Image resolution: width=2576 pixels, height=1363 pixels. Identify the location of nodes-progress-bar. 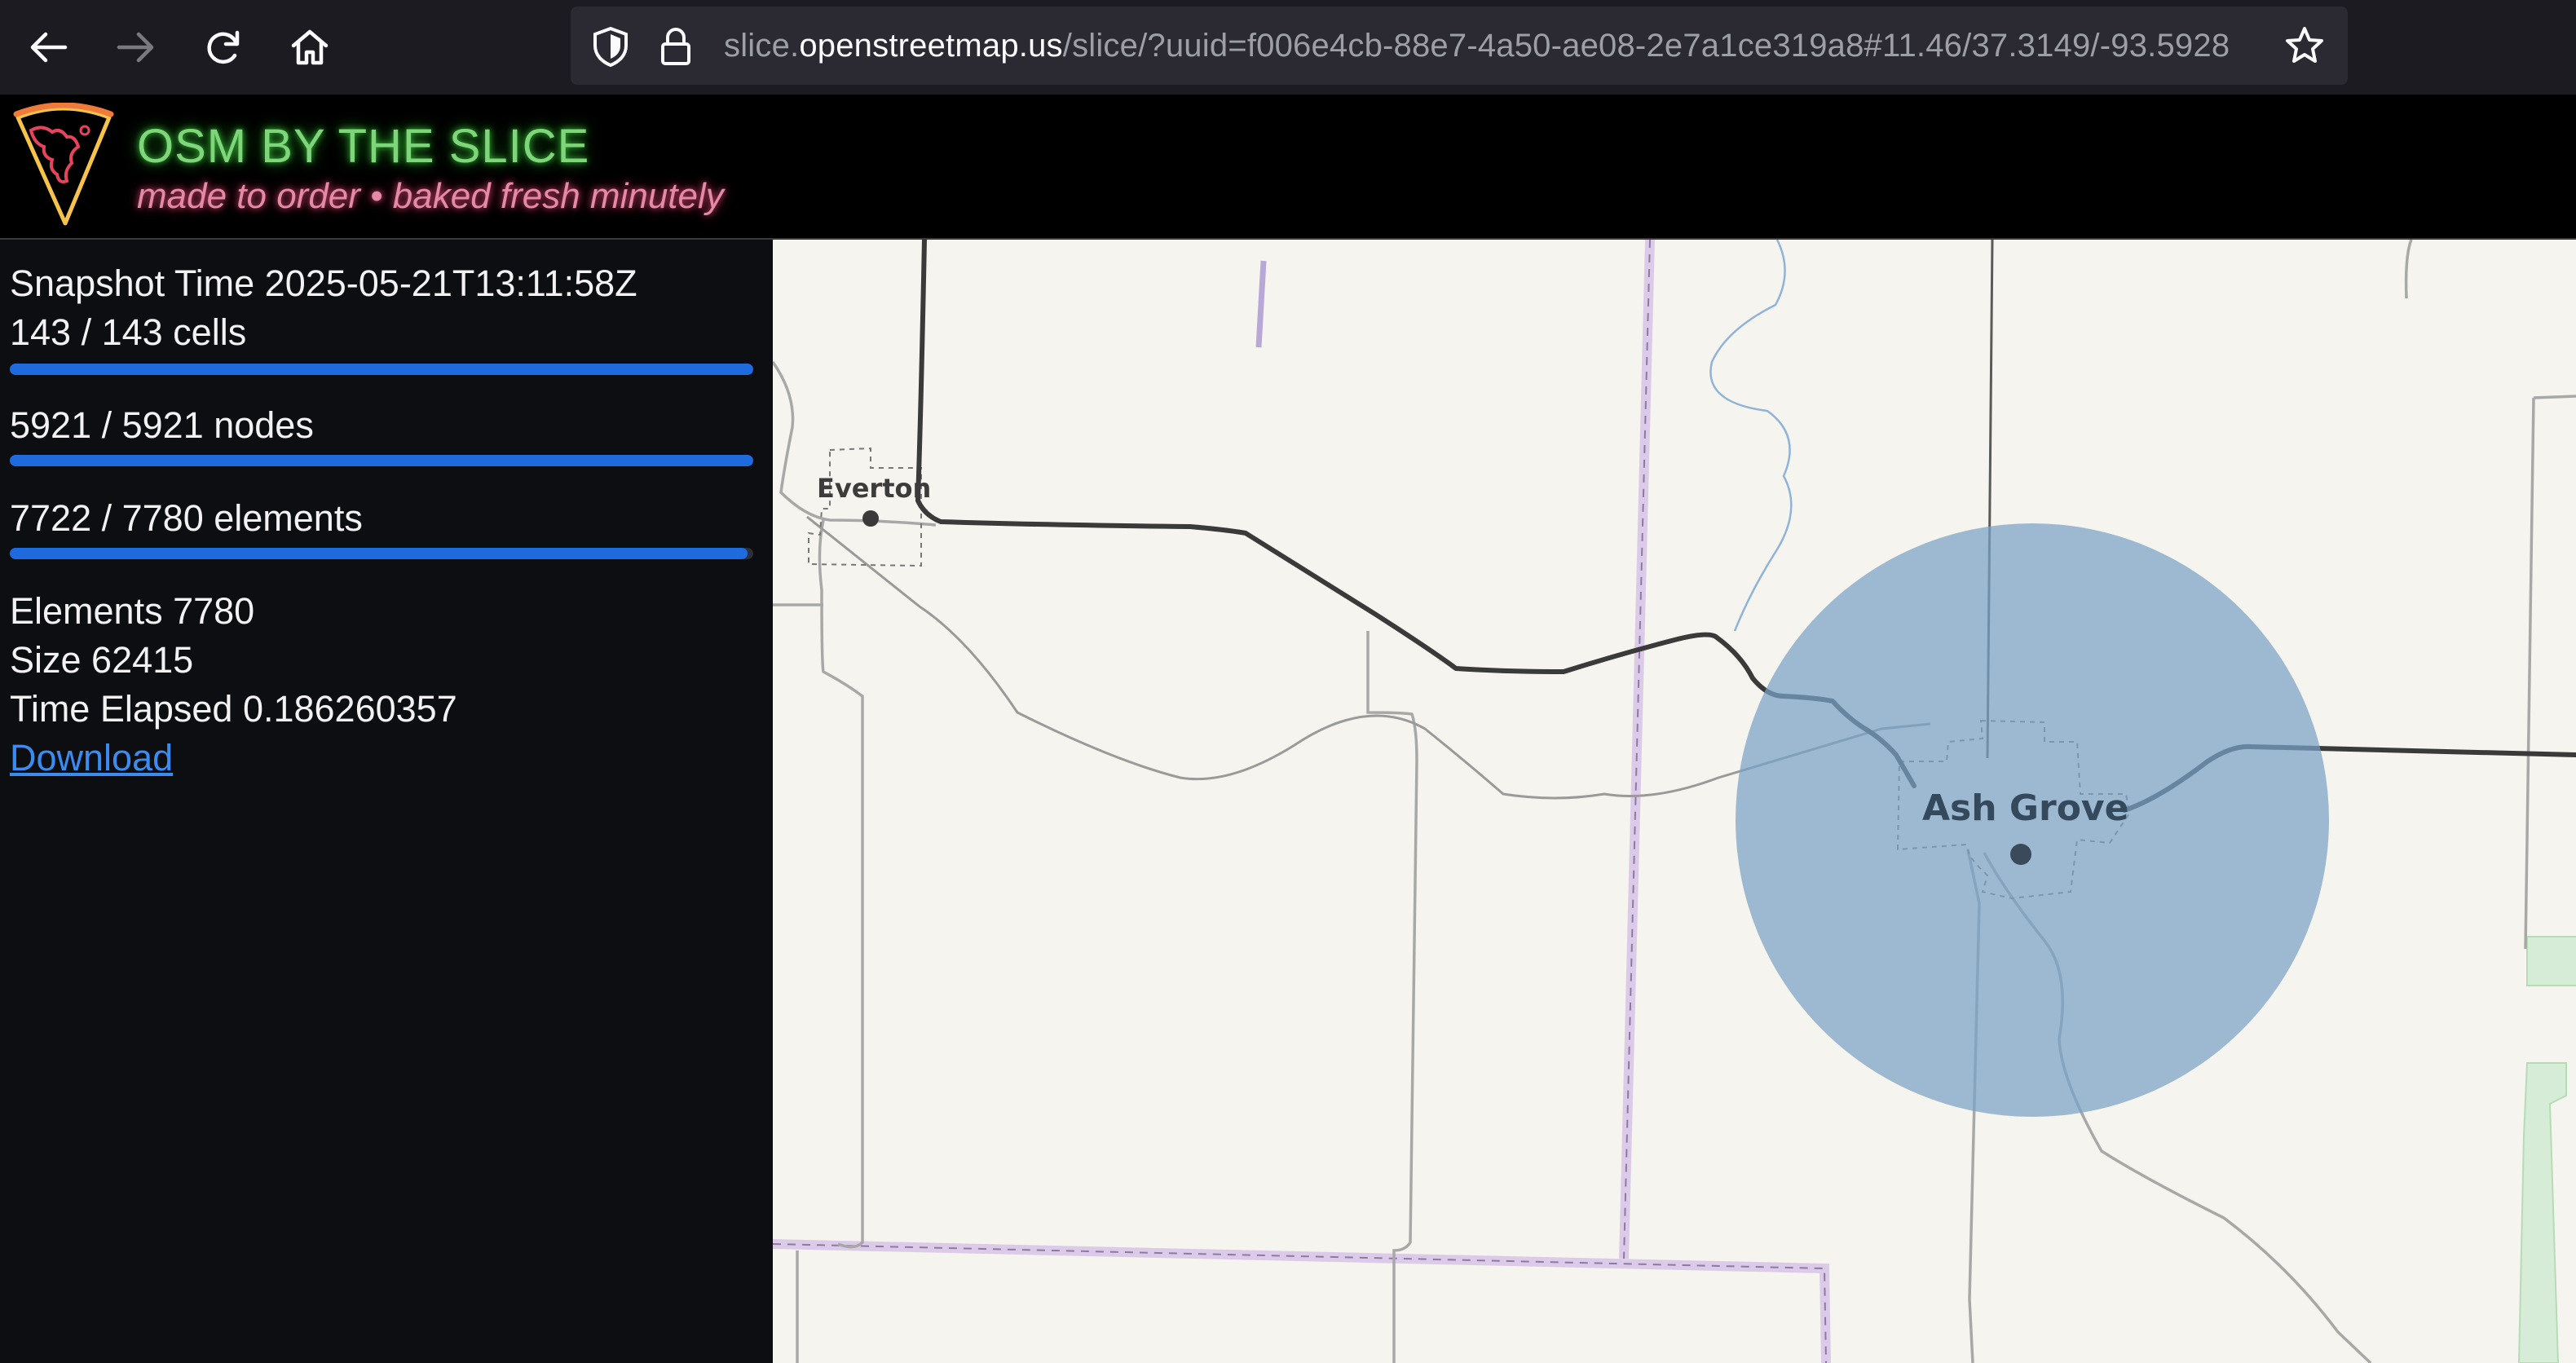
(381, 460).